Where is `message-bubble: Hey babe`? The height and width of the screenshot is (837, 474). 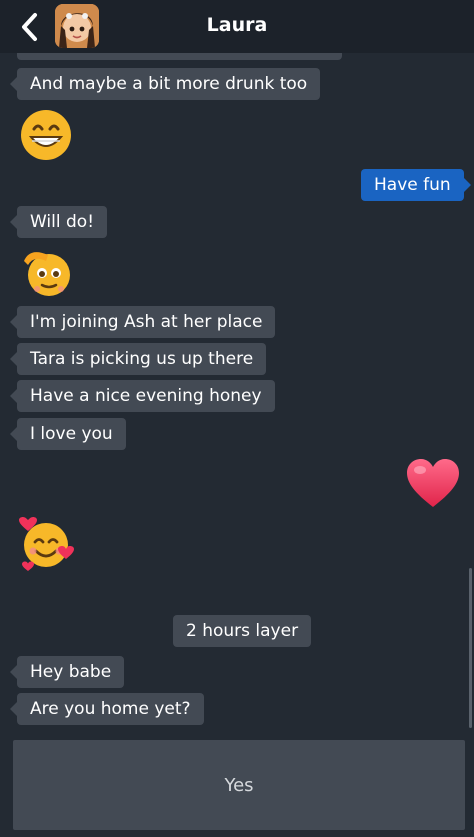
message-bubble: Hey babe is located at coordinates (67, 672).